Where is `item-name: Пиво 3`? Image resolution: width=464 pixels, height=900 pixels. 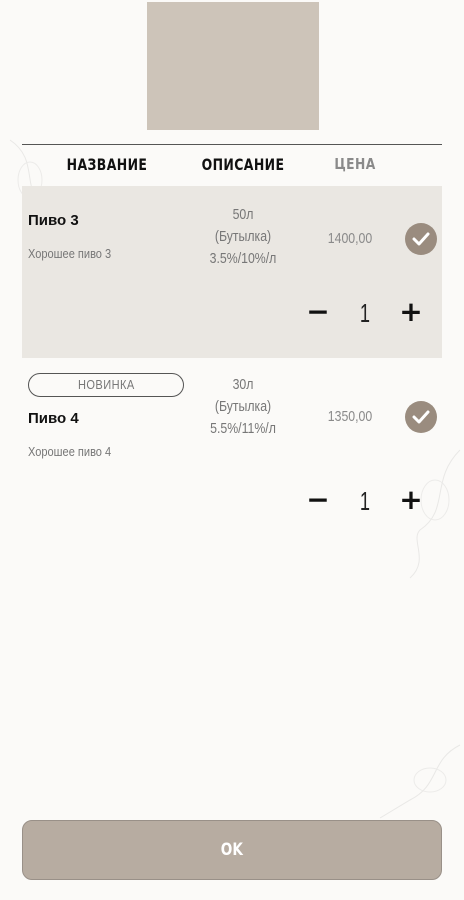 item-name: Пиво 3 is located at coordinates (53, 220).